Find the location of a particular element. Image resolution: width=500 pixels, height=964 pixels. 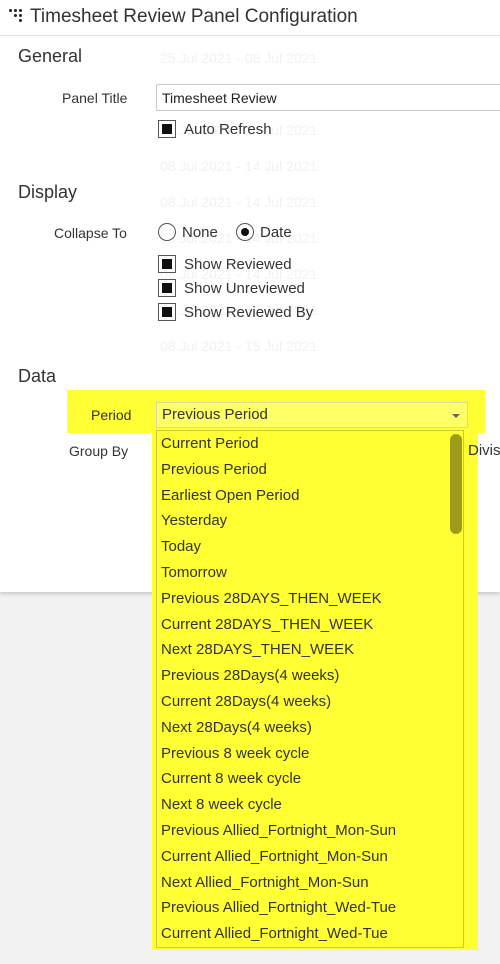

collapse-date-label: Date is located at coordinates (276, 232).